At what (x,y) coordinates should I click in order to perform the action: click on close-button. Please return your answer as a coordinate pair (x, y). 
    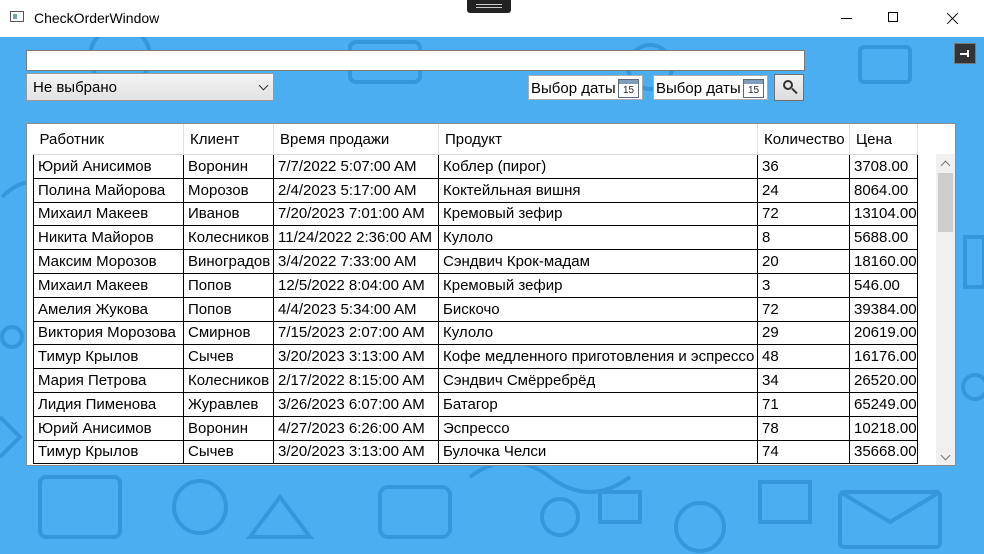
    Looking at the image, I should click on (951, 18).